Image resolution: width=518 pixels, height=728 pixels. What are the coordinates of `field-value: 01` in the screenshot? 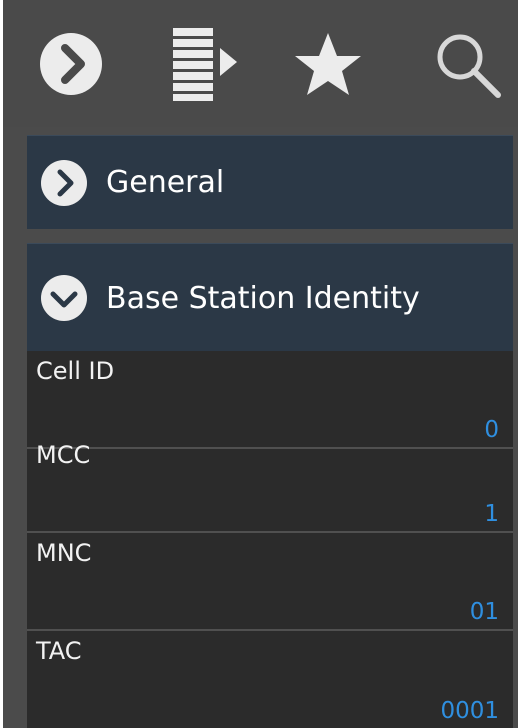 It's located at (484, 612).